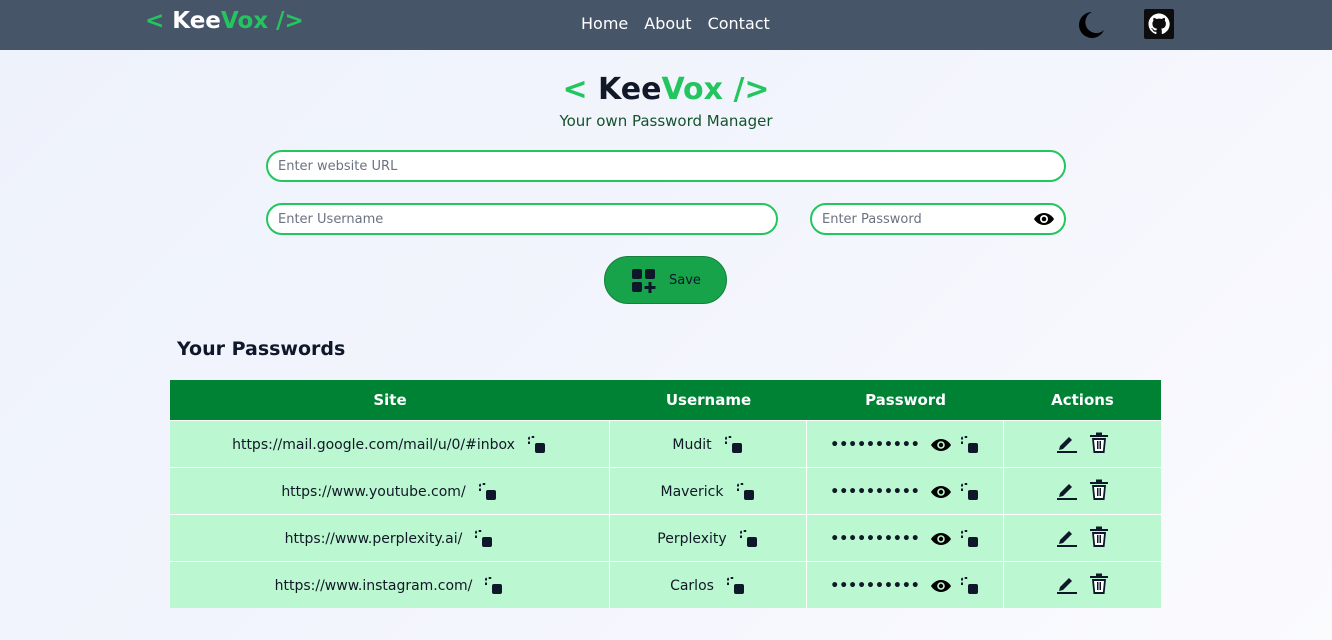  I want to click on username-input, so click(522, 219).